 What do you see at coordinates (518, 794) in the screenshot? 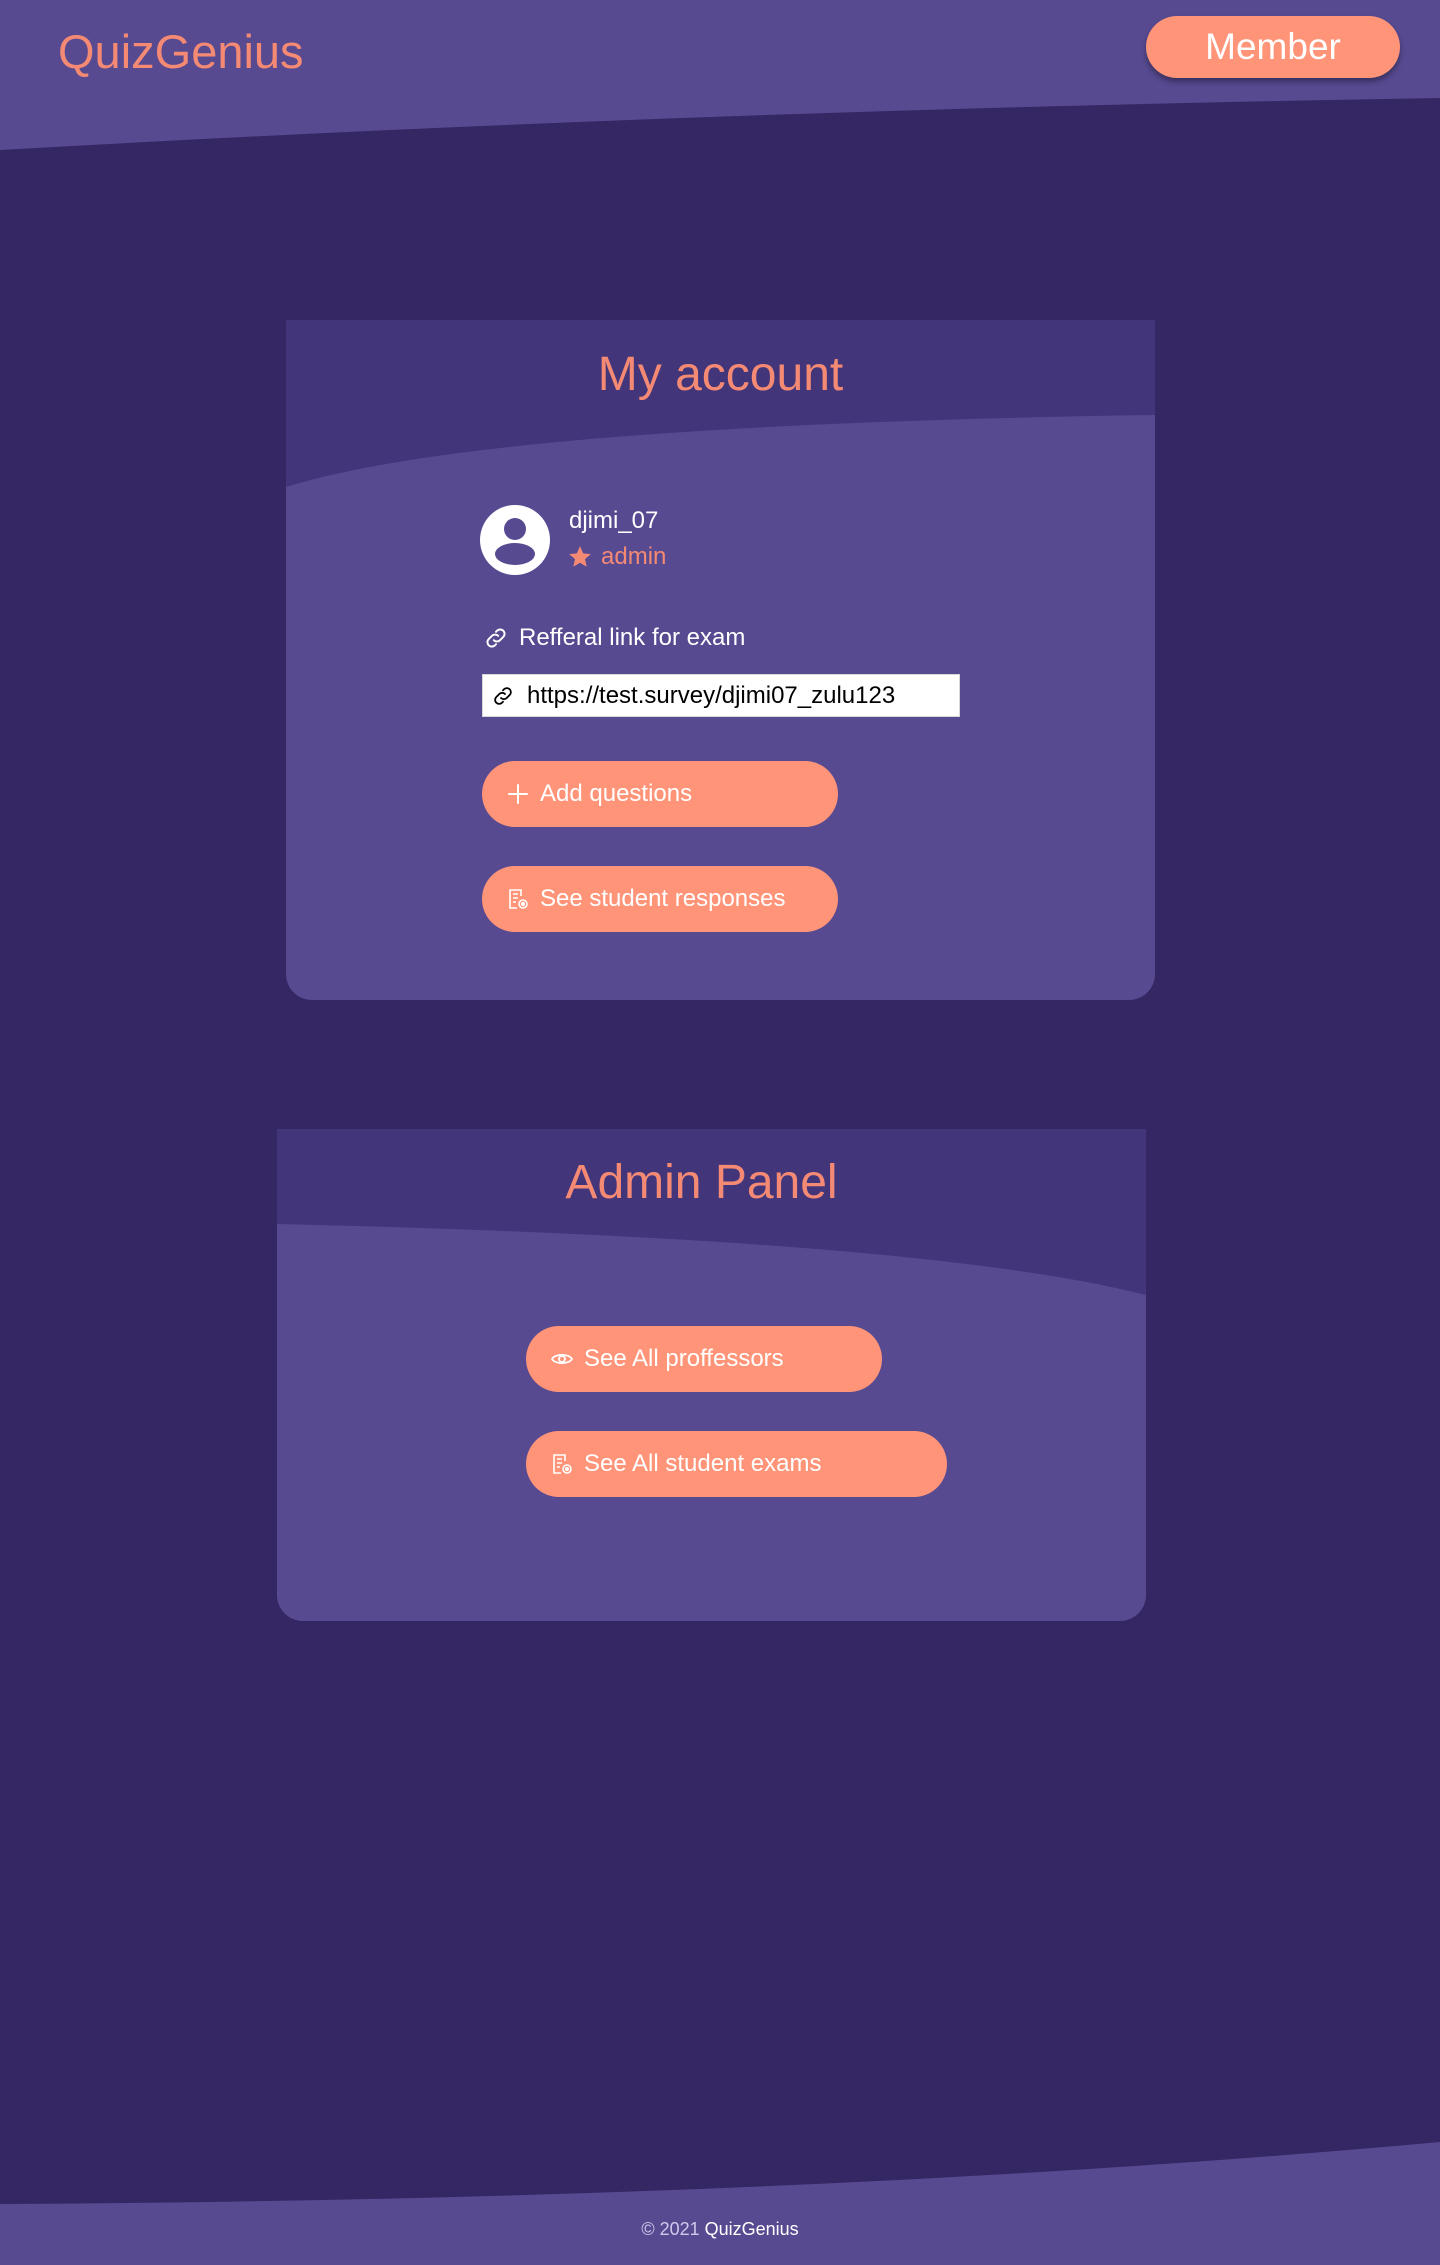
I see `plus-icon` at bounding box center [518, 794].